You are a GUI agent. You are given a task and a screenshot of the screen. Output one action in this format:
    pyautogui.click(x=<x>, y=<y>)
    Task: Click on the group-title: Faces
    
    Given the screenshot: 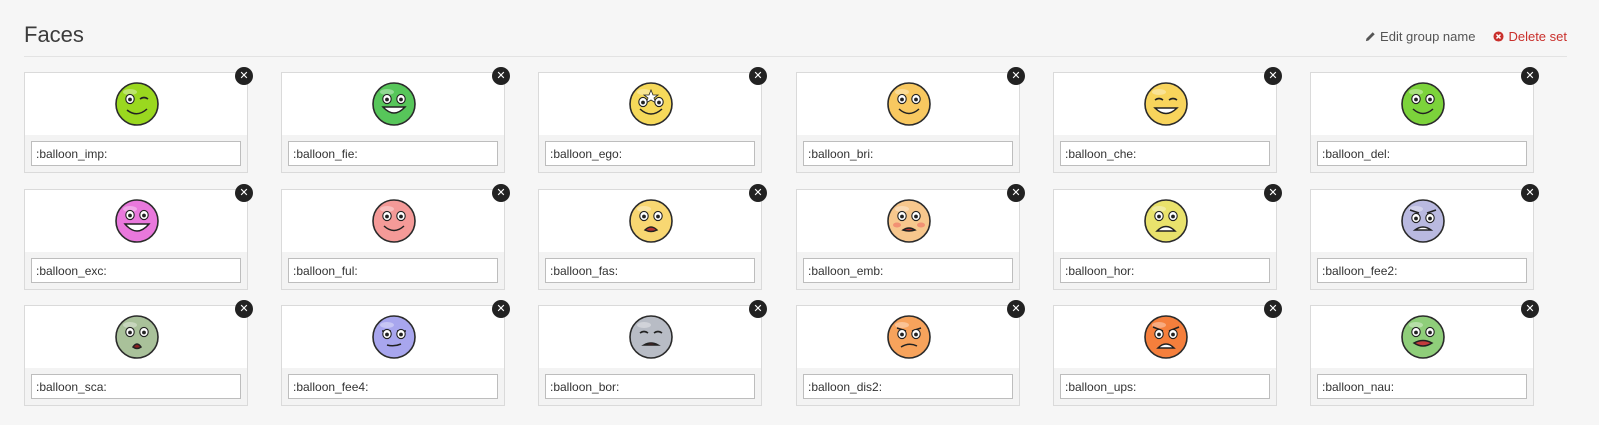 What is the action you would take?
    pyautogui.click(x=54, y=34)
    